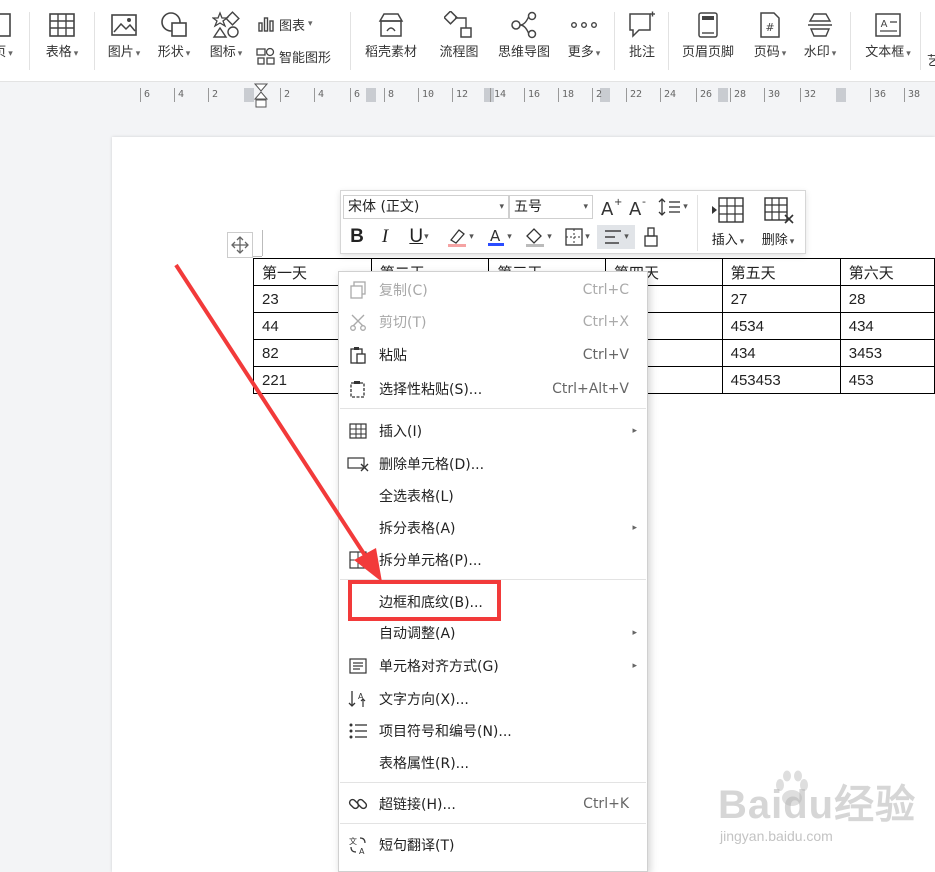 The image size is (935, 872). I want to click on align-button: ▾, so click(616, 237).